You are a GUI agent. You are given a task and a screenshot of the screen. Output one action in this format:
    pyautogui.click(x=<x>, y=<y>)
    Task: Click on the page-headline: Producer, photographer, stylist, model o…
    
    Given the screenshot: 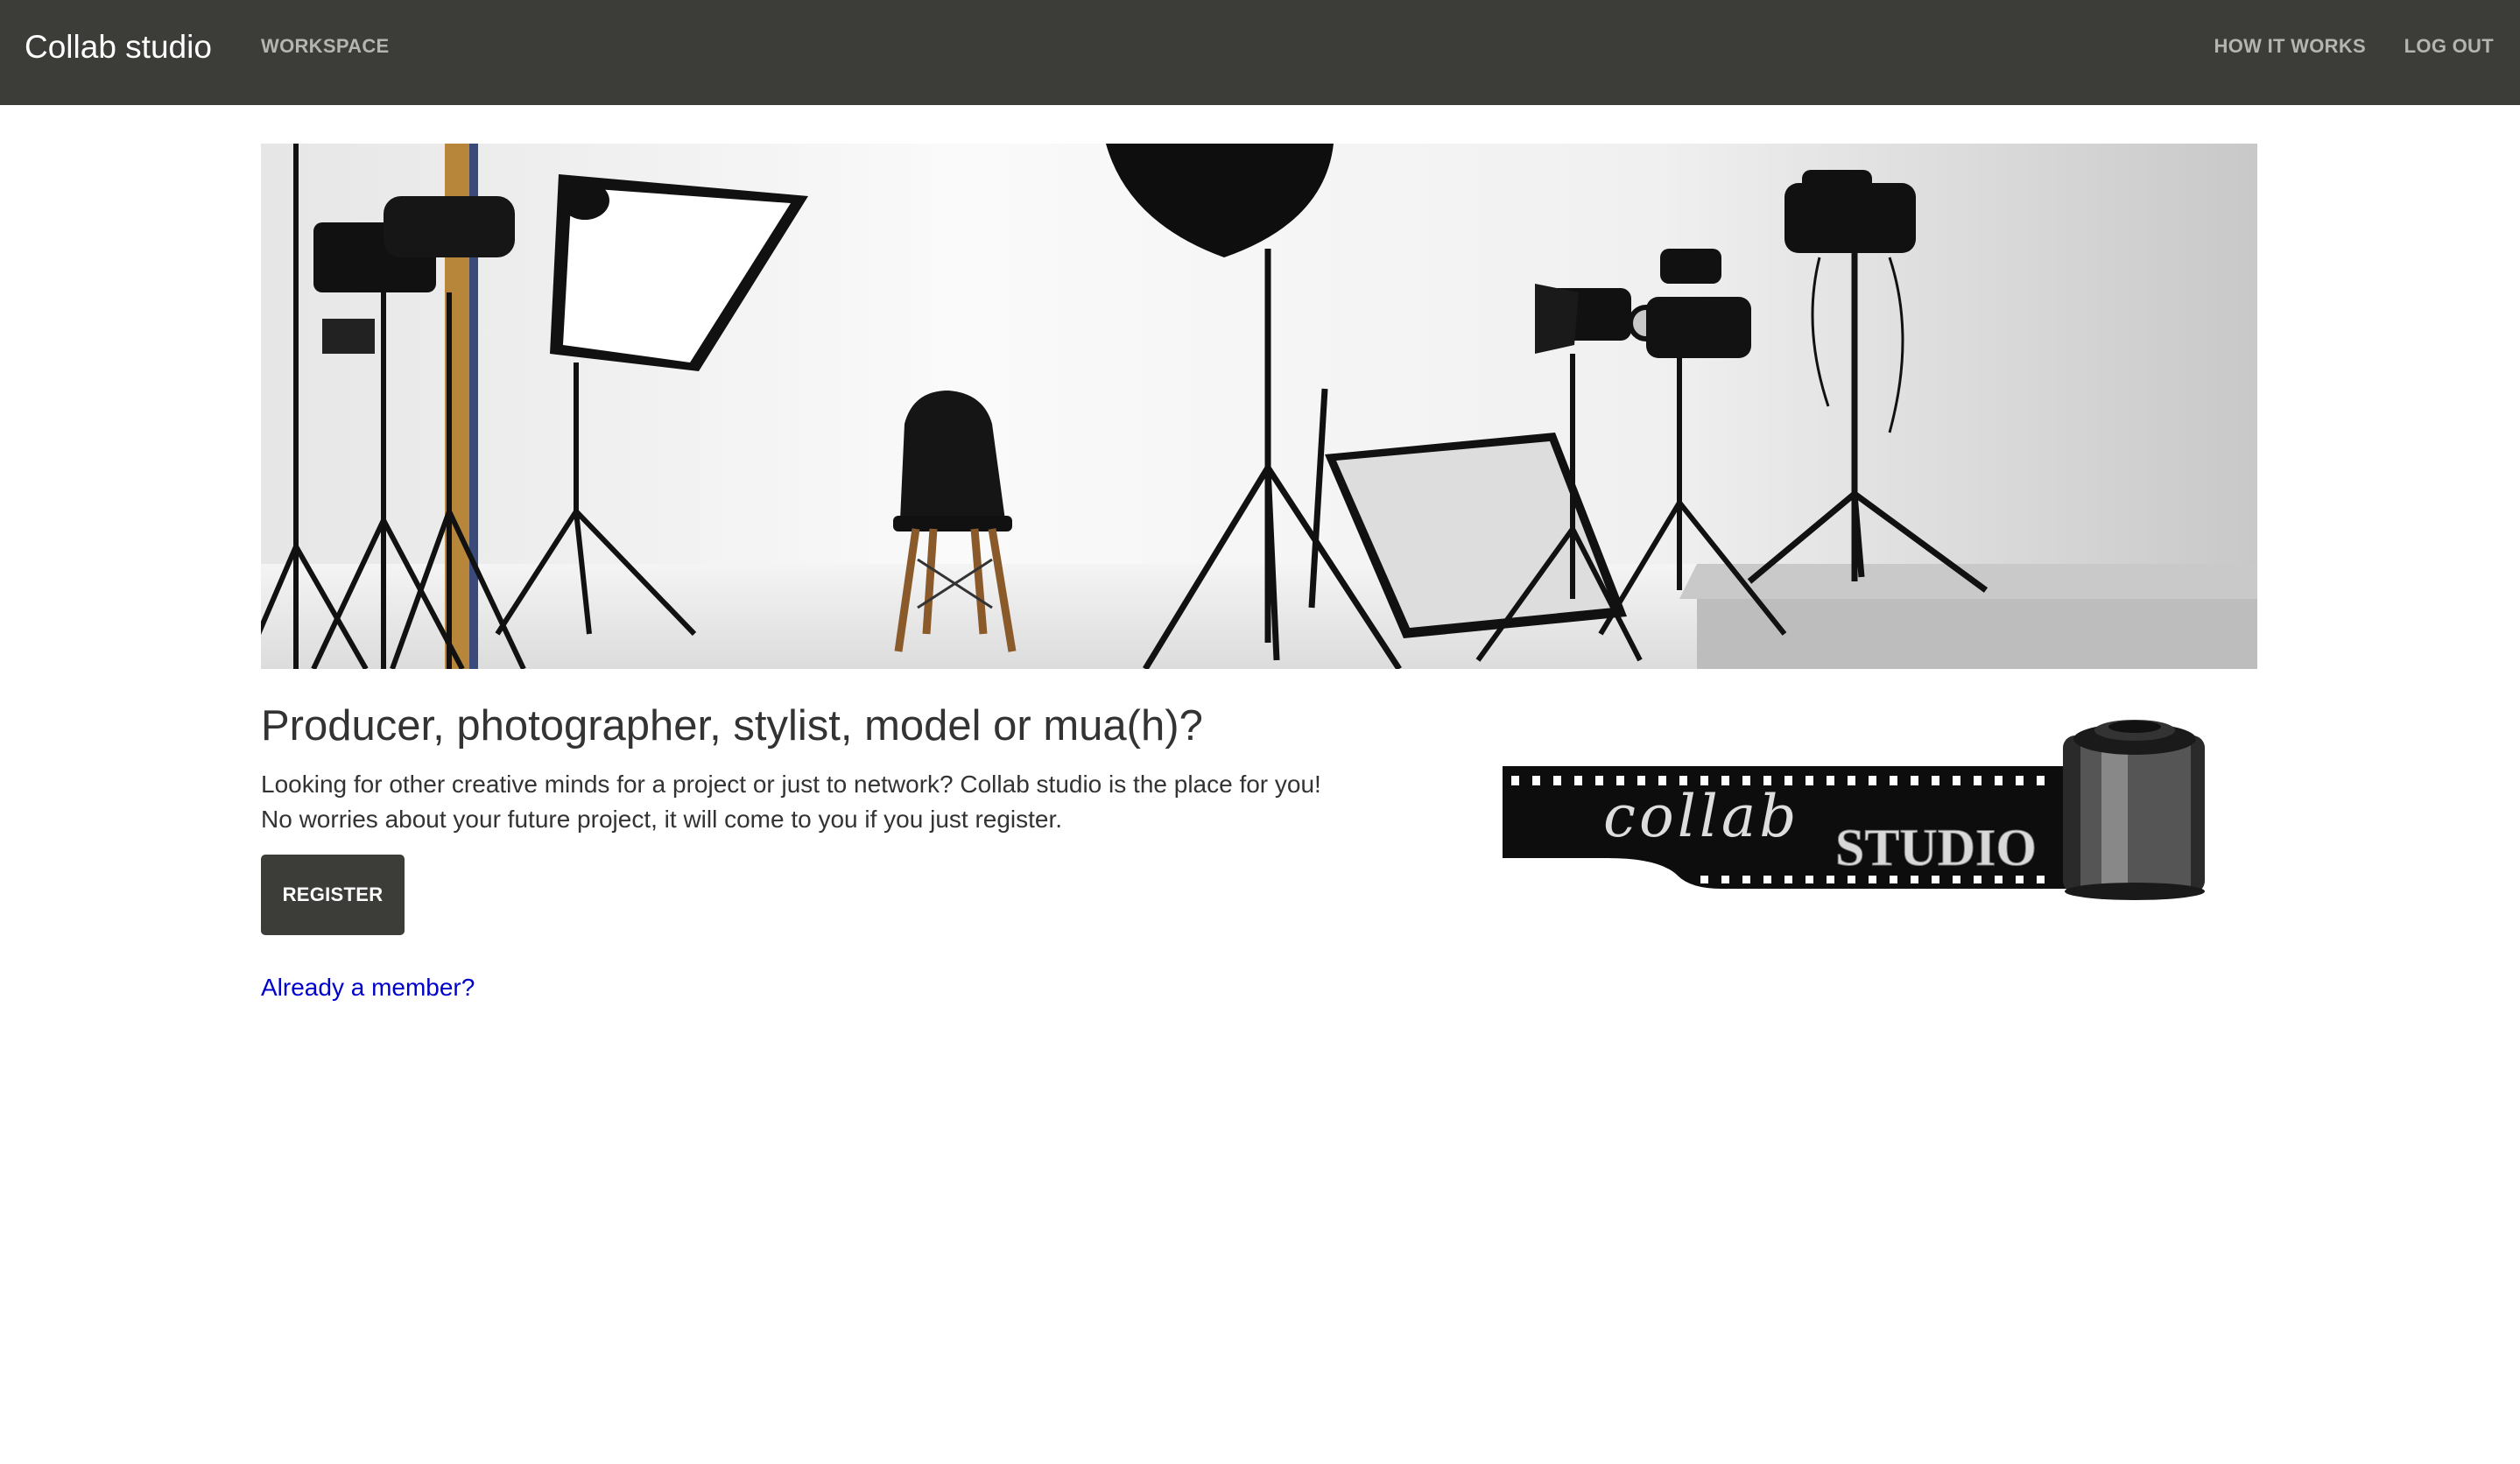 What is the action you would take?
    pyautogui.click(x=732, y=726)
    